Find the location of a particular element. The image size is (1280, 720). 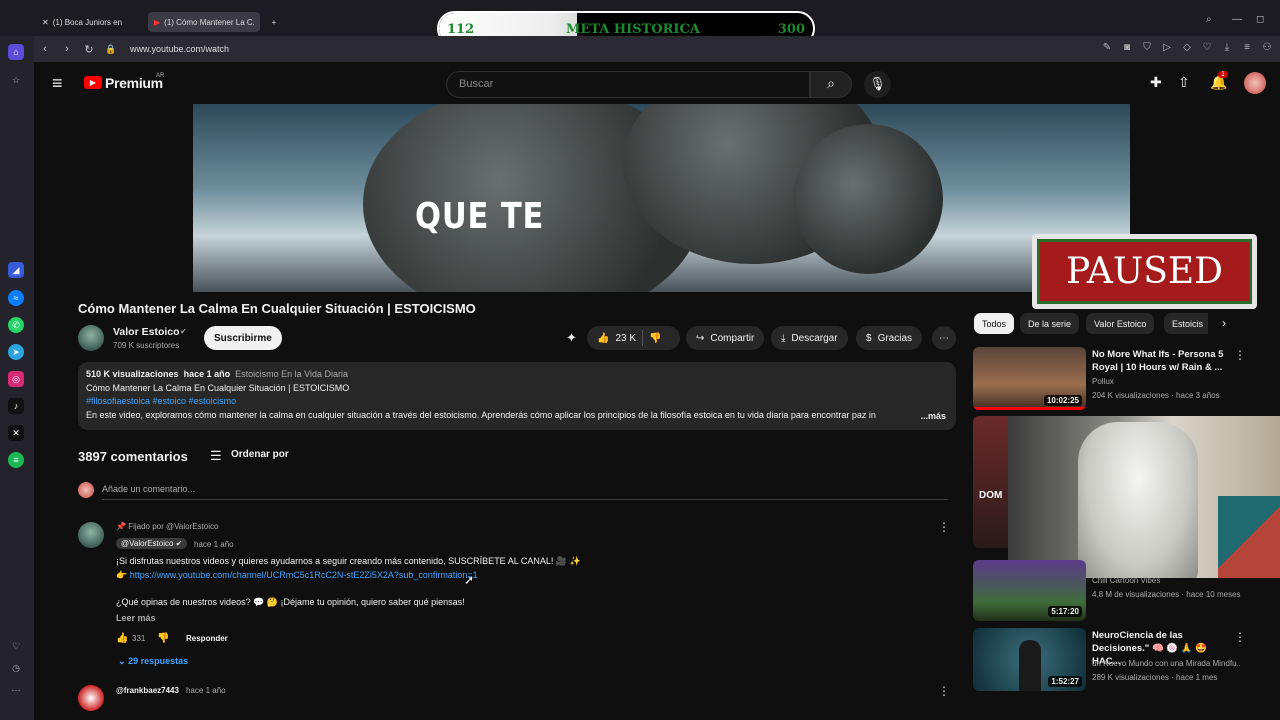

hamburger-menu-icon: ≡ is located at coordinates (57, 83).